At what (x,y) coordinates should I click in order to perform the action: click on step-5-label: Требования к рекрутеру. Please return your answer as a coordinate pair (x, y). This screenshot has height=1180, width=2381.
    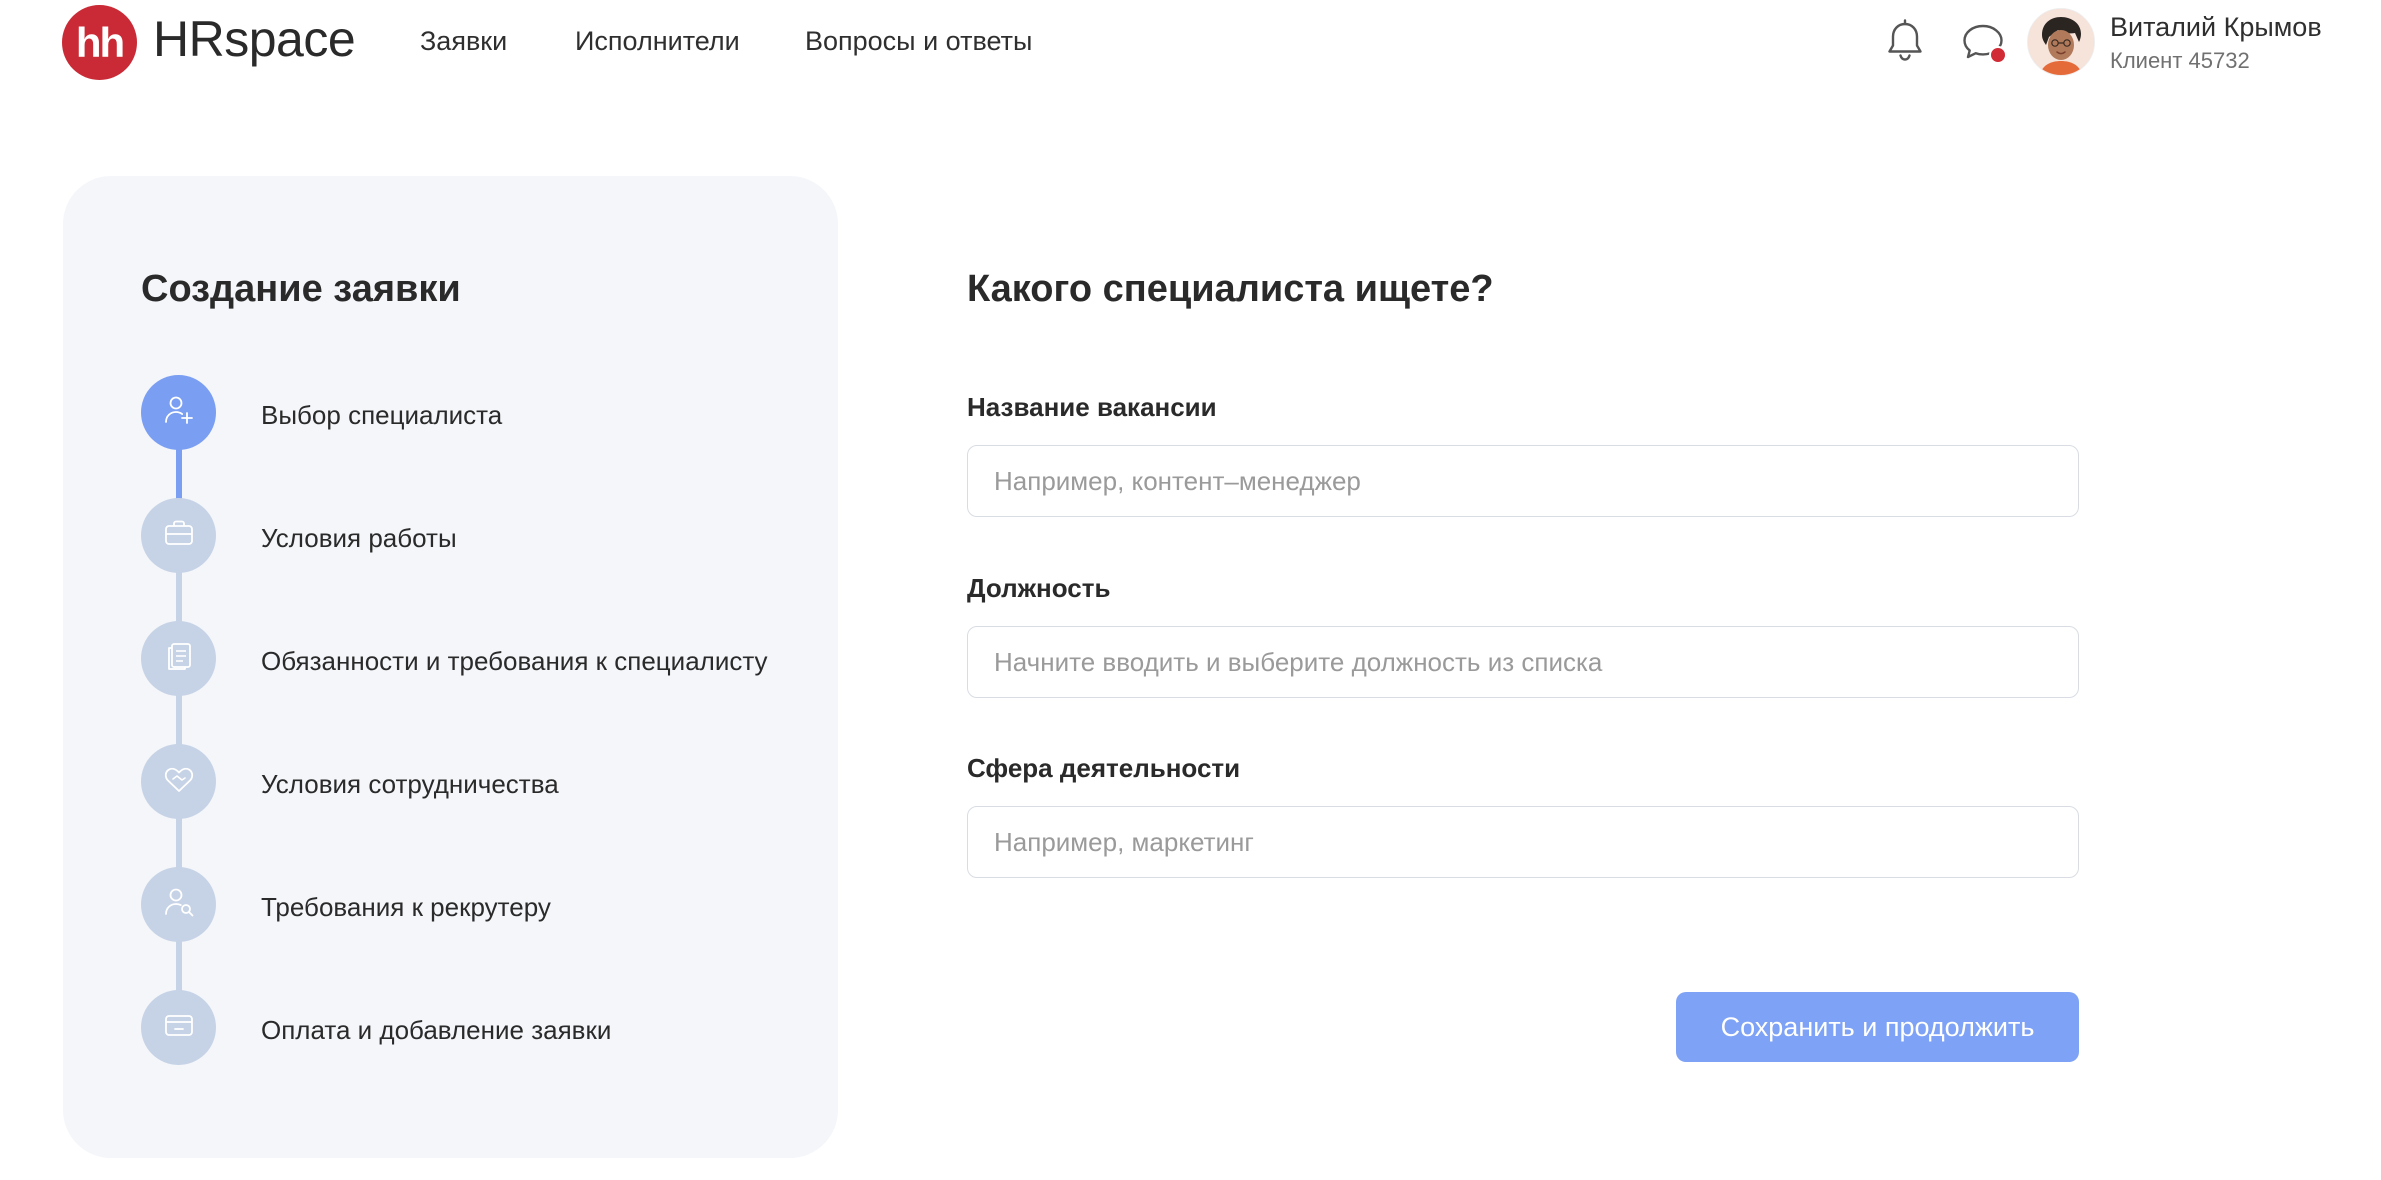
    Looking at the image, I should click on (406, 907).